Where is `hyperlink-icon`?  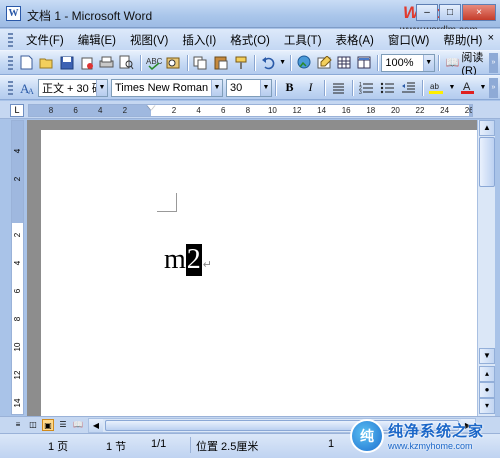
hyperlink-icon is located at coordinates (304, 62).